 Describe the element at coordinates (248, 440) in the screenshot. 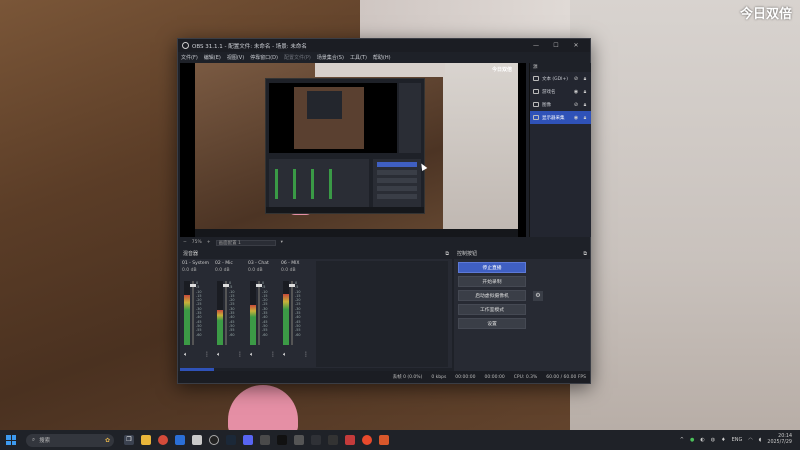

I see `discord-icon` at that location.